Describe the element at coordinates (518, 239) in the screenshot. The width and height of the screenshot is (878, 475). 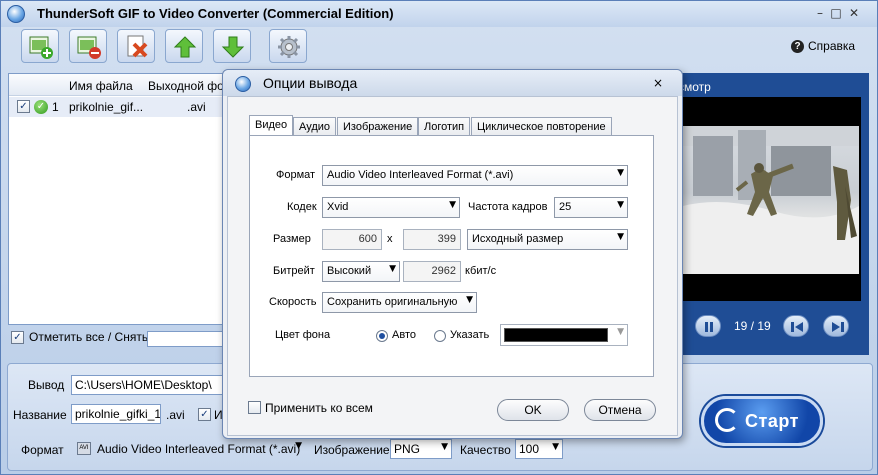
I see `size-mode-value: Исходный размер` at that location.